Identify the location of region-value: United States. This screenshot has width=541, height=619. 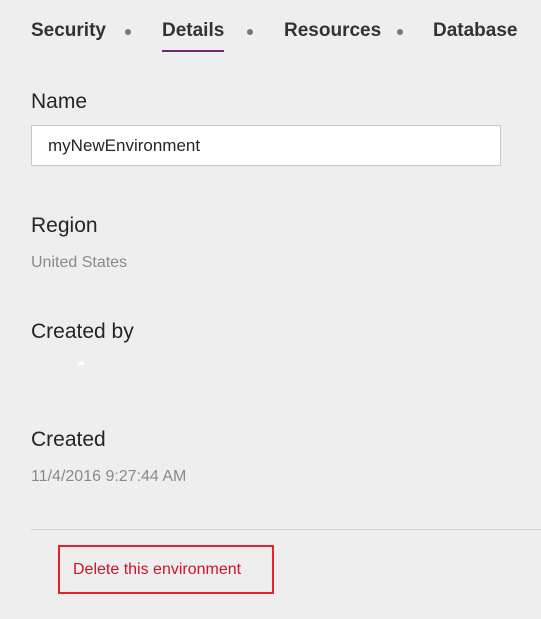
(79, 262).